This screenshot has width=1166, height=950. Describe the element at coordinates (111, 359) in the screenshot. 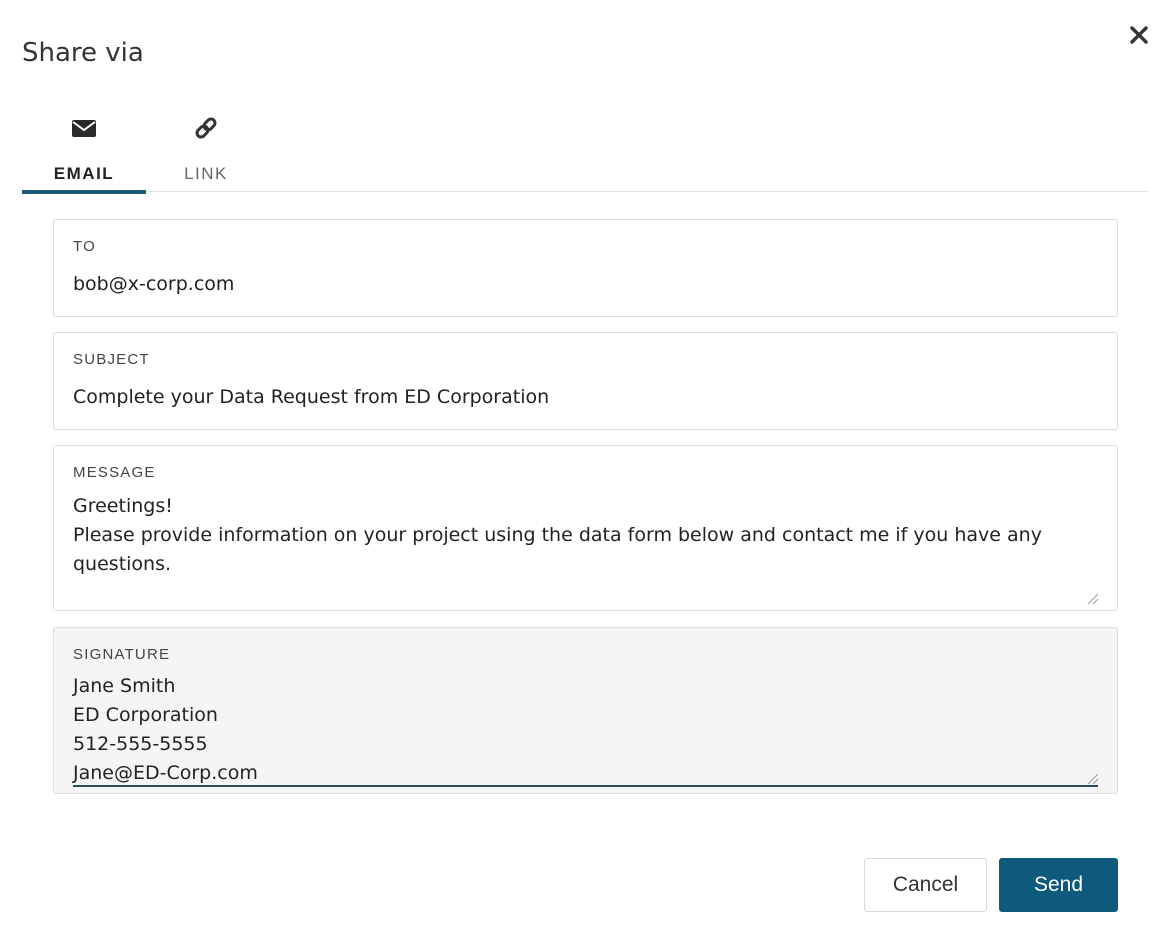

I see `subject-label: SUBJECT` at that location.